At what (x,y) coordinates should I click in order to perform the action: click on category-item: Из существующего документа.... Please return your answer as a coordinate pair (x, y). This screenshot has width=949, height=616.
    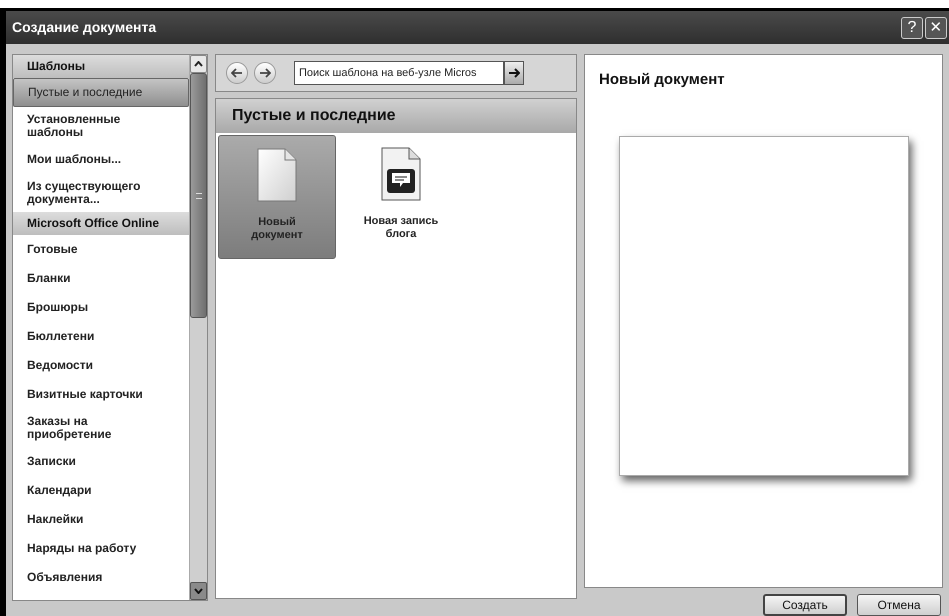
    Looking at the image, I should click on (101, 193).